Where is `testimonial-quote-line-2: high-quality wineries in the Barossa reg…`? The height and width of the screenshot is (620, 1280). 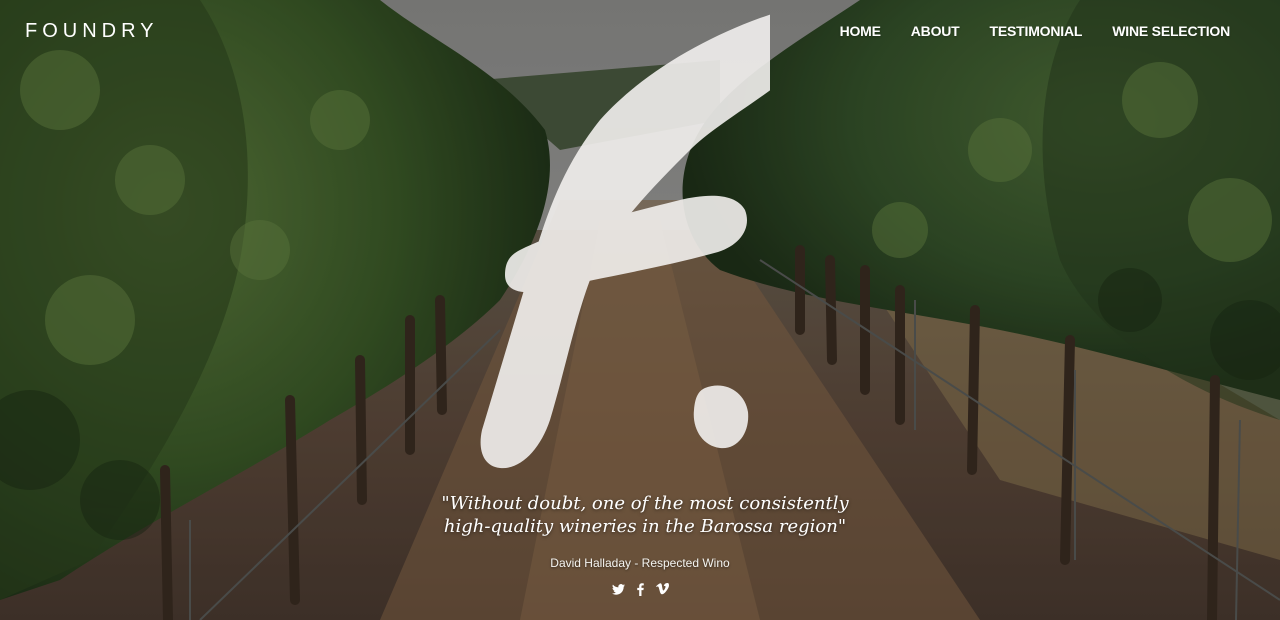 testimonial-quote-line-2: high-quality wineries in the Barossa reg… is located at coordinates (645, 526).